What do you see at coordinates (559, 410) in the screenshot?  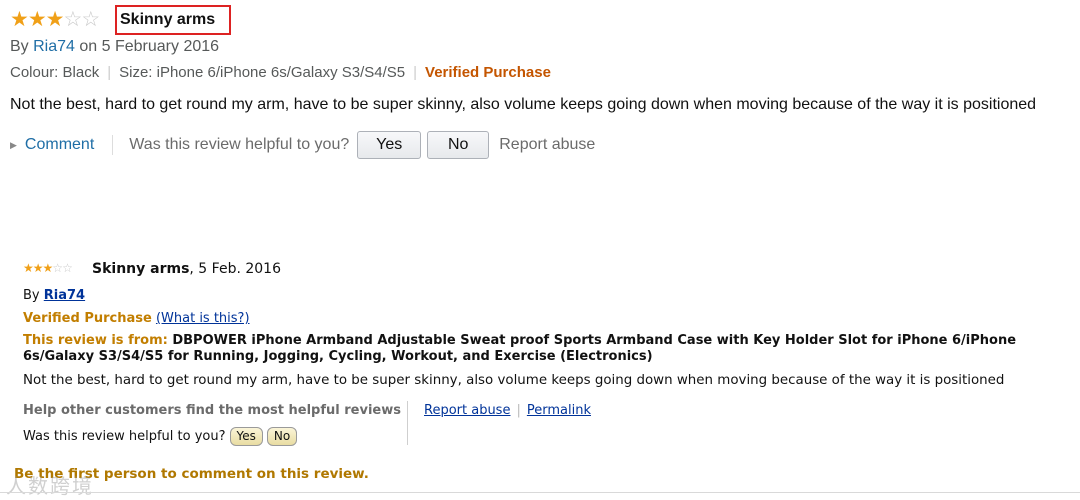 I see `permalink-link: Permalink` at bounding box center [559, 410].